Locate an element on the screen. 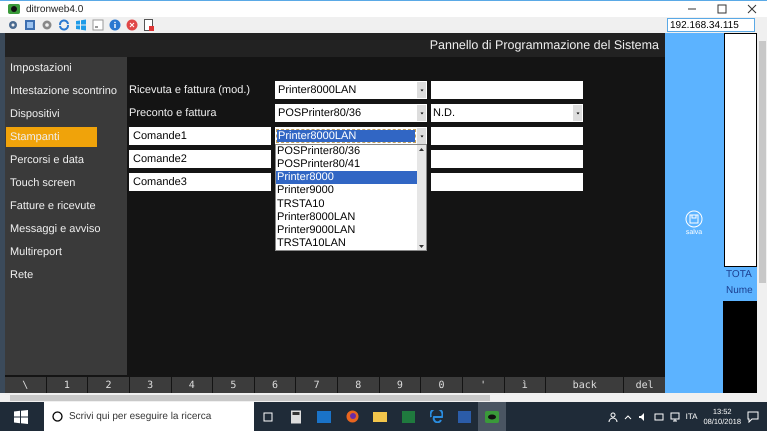  name-field: Comande2 is located at coordinates (200, 159).